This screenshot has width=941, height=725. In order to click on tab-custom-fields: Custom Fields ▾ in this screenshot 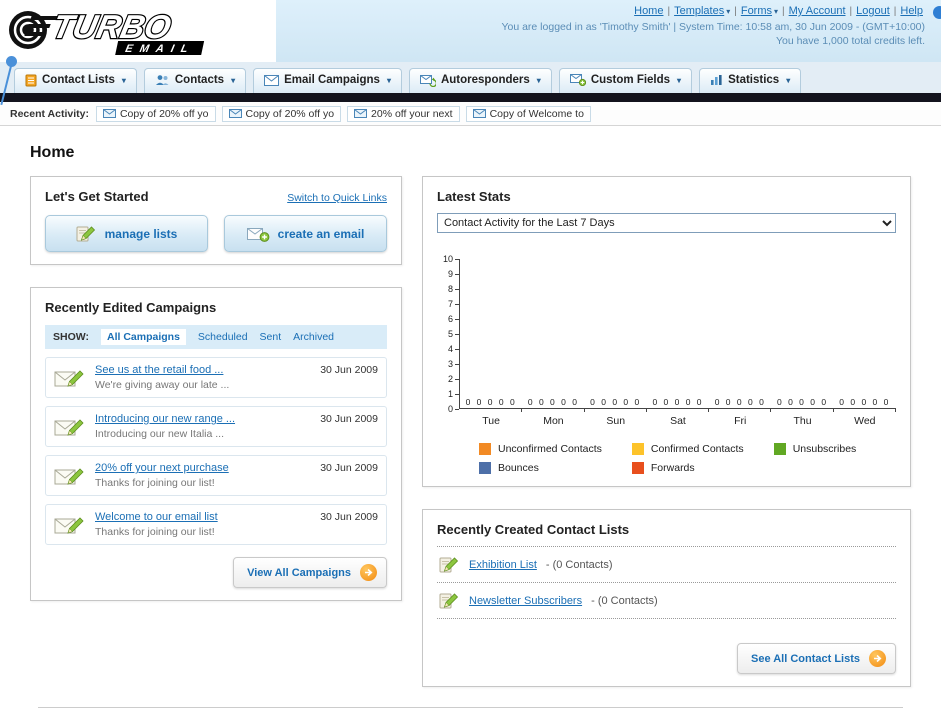, I will do `click(625, 80)`.